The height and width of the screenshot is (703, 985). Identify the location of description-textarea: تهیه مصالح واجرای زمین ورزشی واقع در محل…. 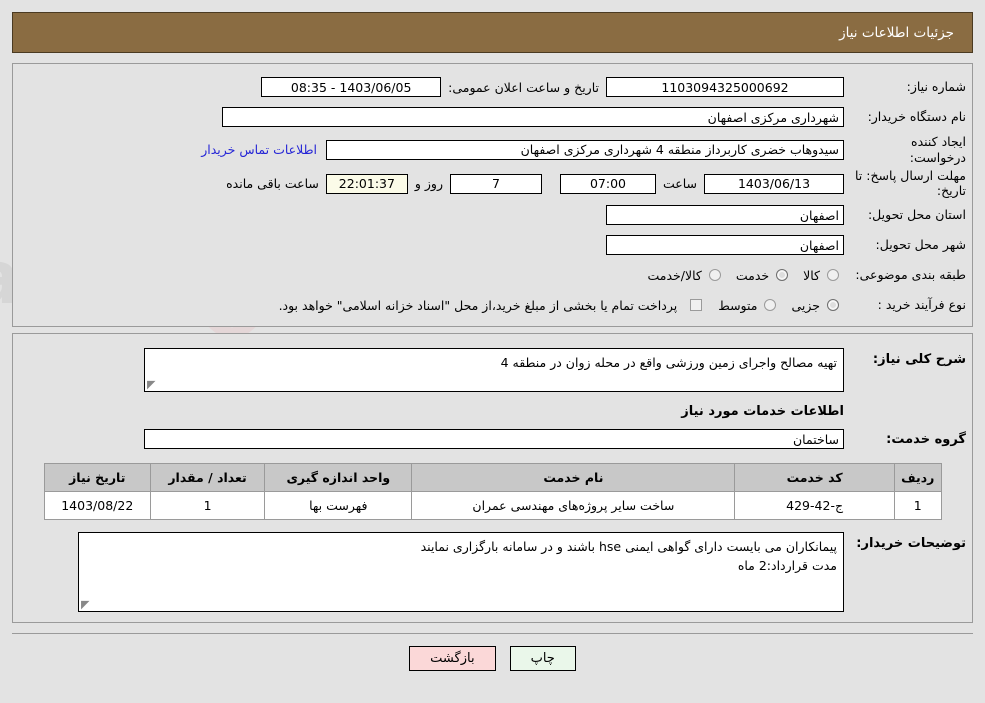
(494, 370).